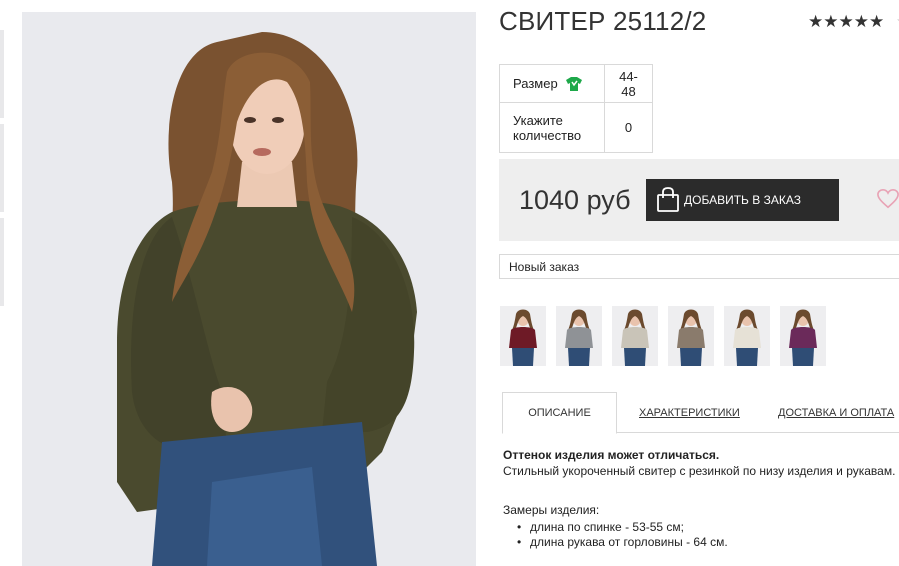  I want to click on variant-thumbnail-burgundy, so click(523, 336).